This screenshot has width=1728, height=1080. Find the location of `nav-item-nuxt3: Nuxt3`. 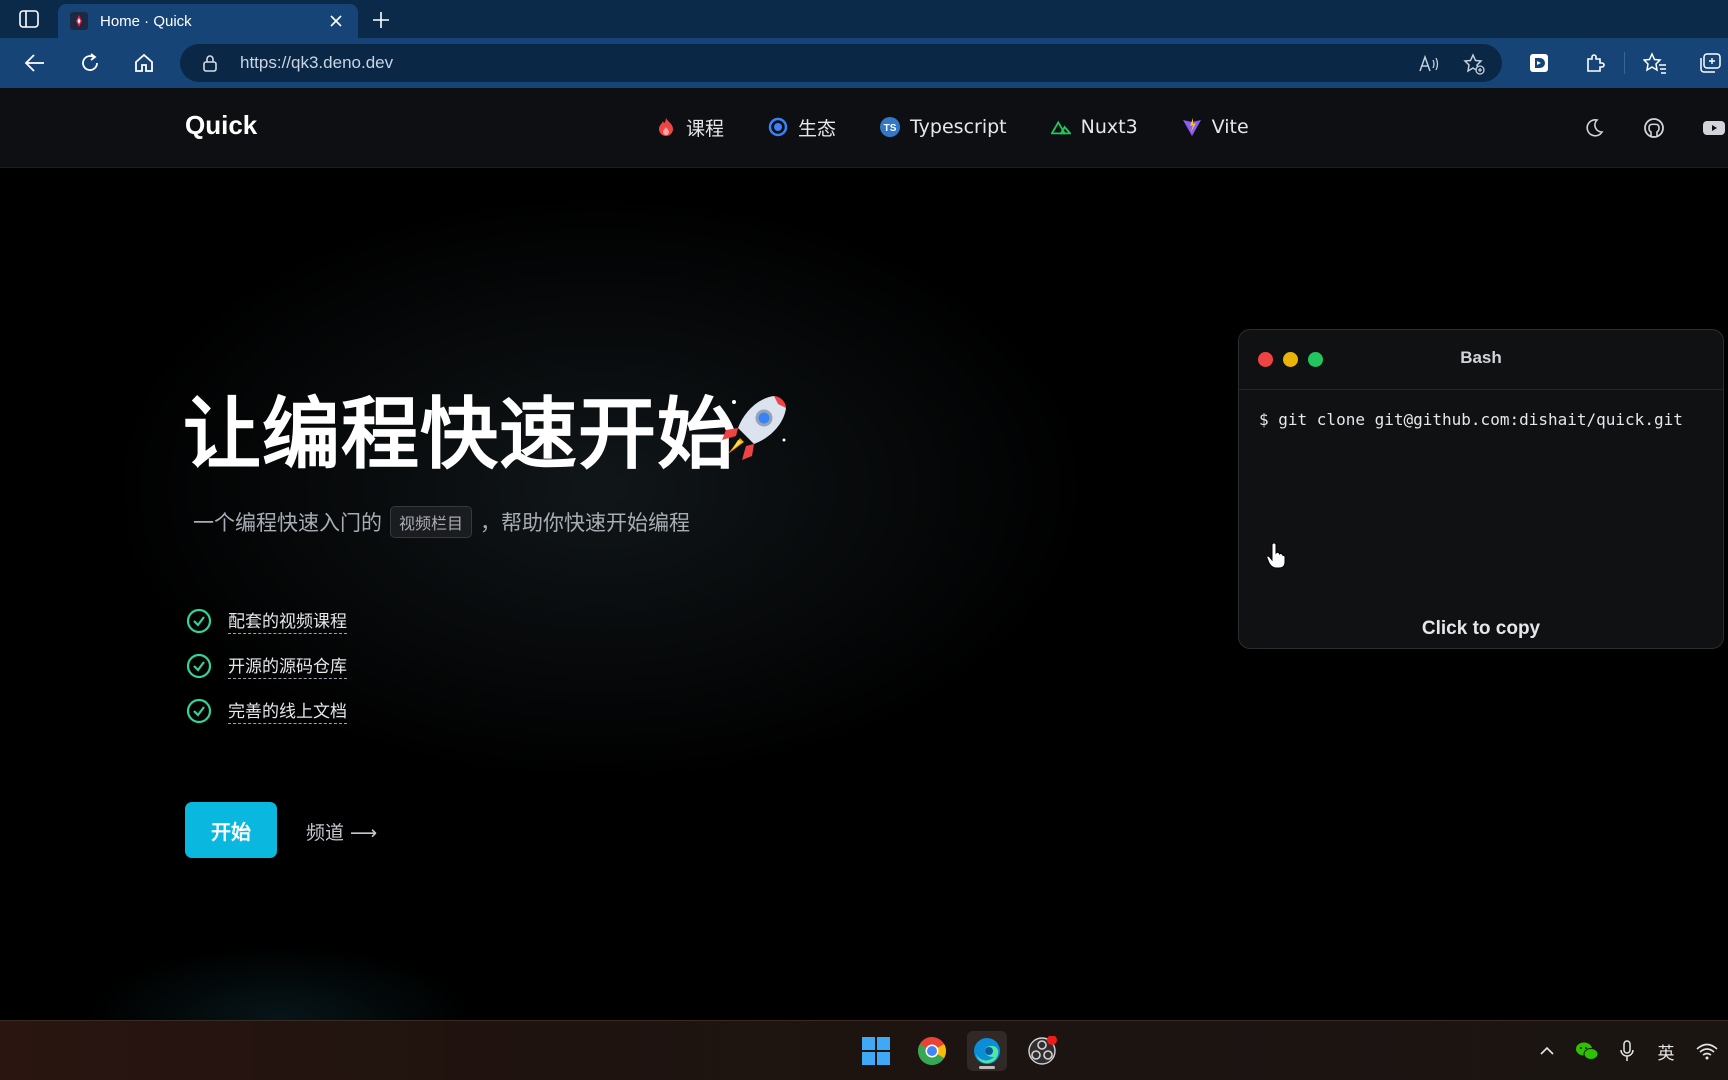

nav-item-nuxt3: Nuxt3 is located at coordinates (1094, 127).